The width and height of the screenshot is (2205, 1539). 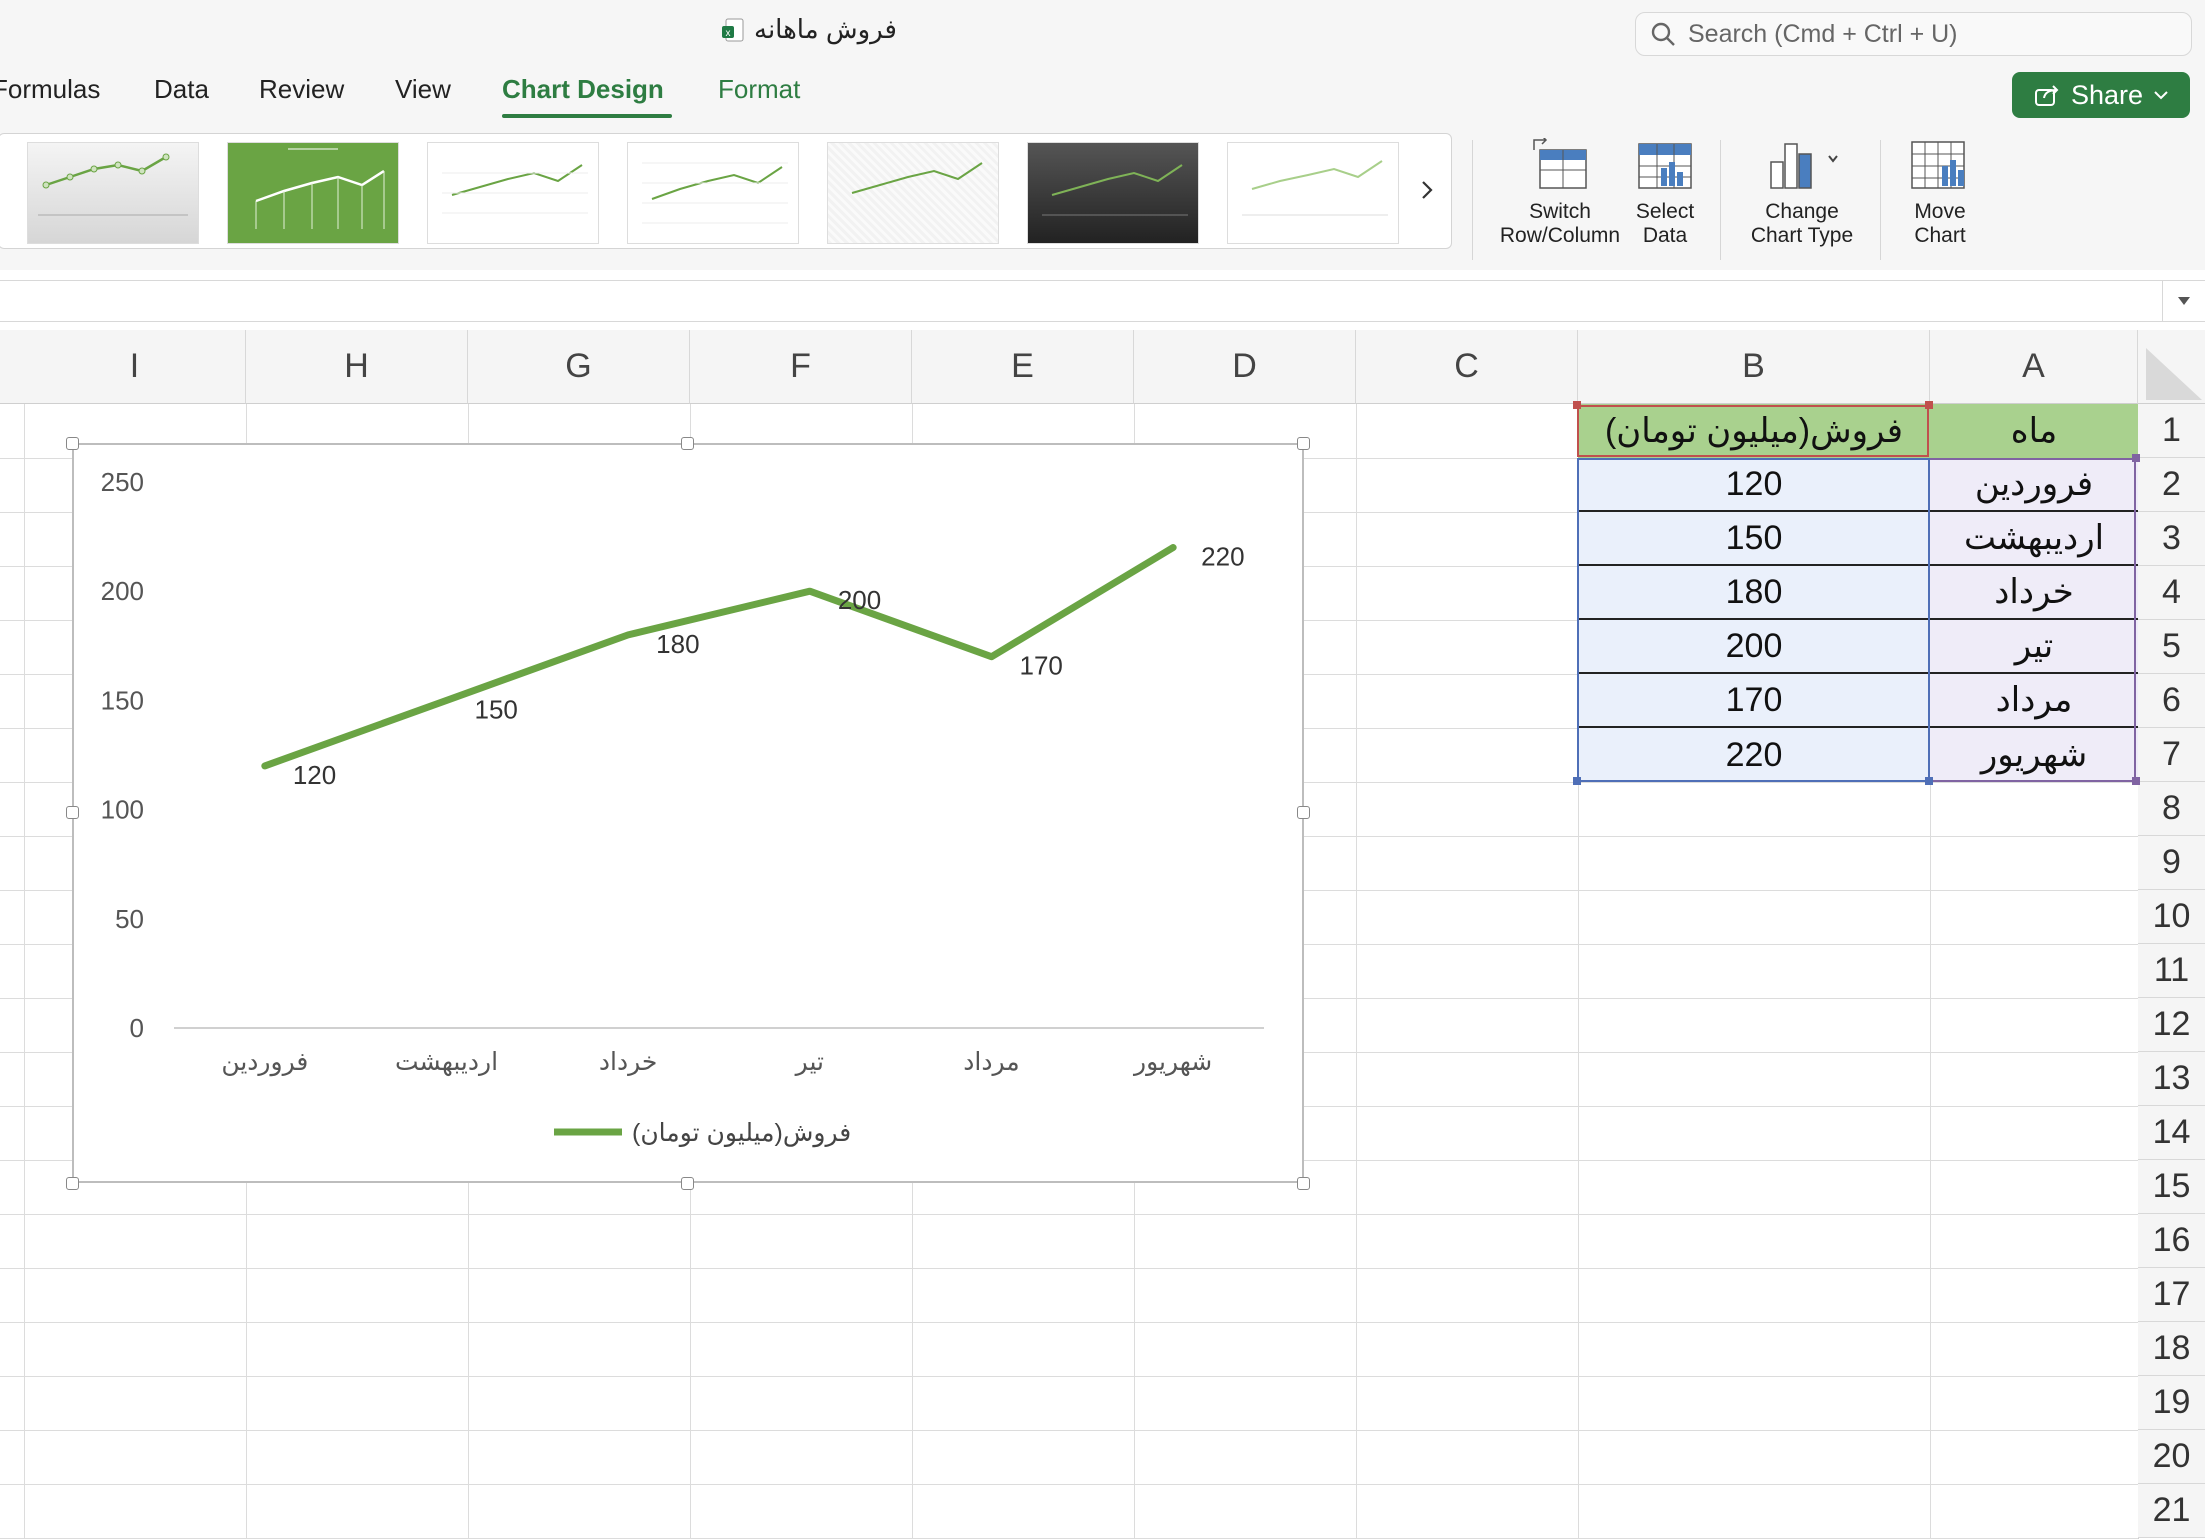 What do you see at coordinates (2034, 367) in the screenshot?
I see `column-header-a: A` at bounding box center [2034, 367].